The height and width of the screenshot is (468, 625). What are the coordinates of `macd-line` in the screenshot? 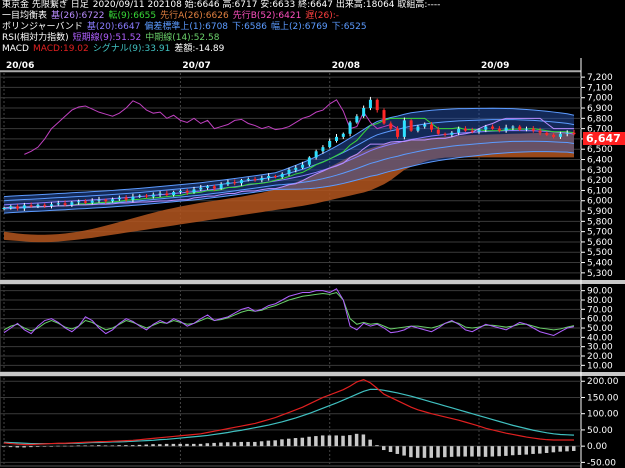 It's located at (289, 412).